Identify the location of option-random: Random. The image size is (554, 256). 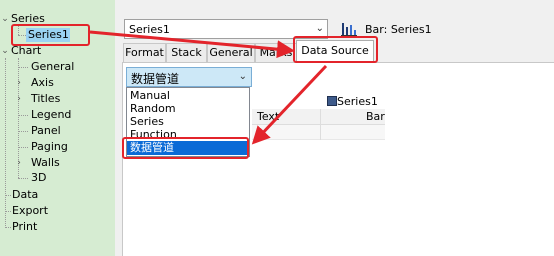
(188, 108).